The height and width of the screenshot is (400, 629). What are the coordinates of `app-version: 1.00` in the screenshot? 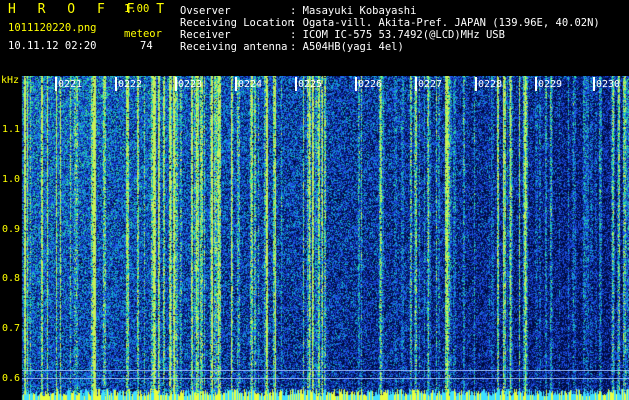 It's located at (137, 9).